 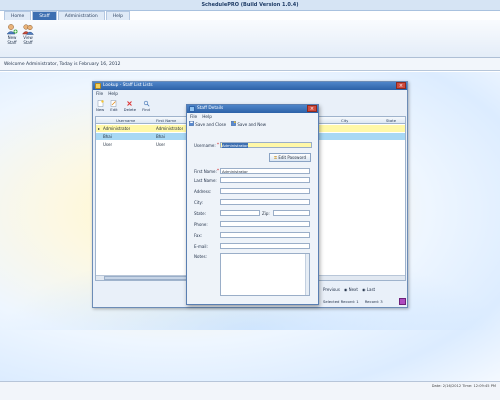 I want to click on user-add-icon, so click(x=12, y=29).